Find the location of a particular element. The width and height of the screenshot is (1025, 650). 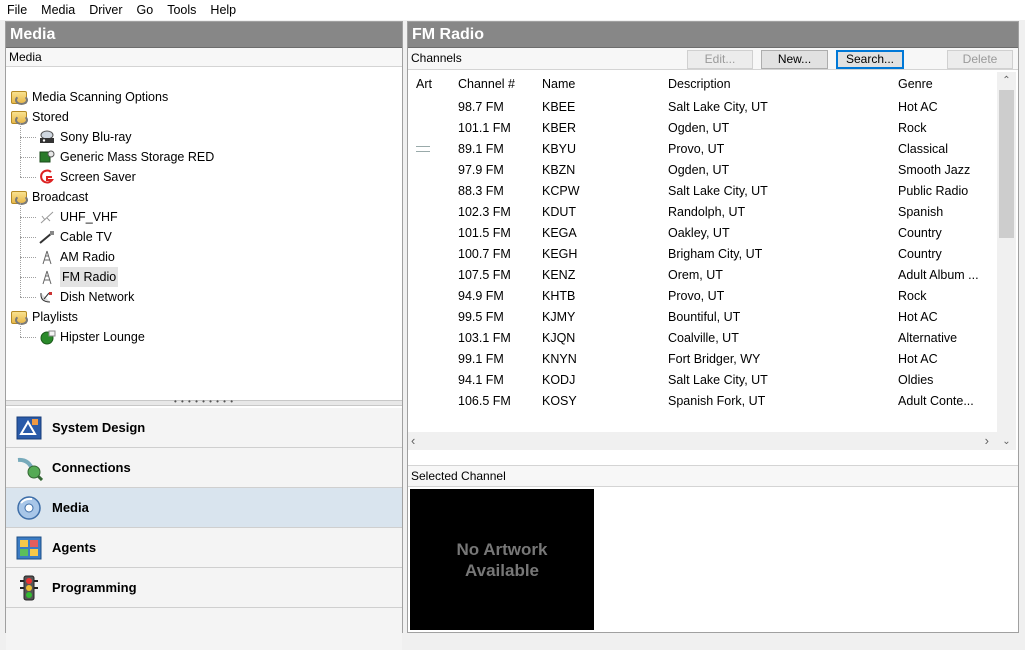

nav-empty-area is located at coordinates (204, 629).